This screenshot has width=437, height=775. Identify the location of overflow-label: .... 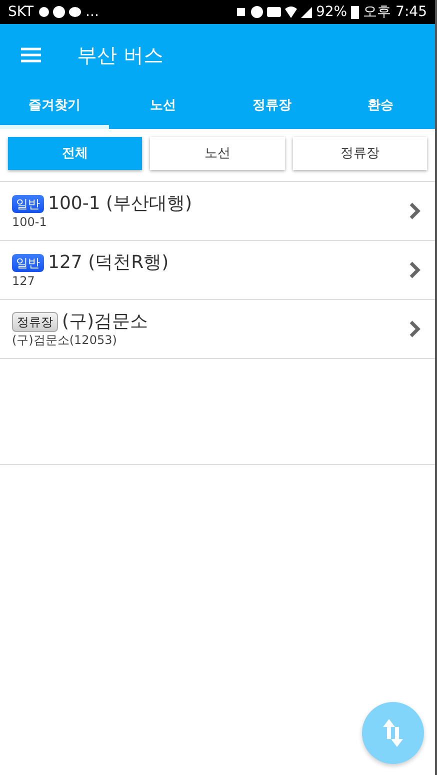
(92, 12).